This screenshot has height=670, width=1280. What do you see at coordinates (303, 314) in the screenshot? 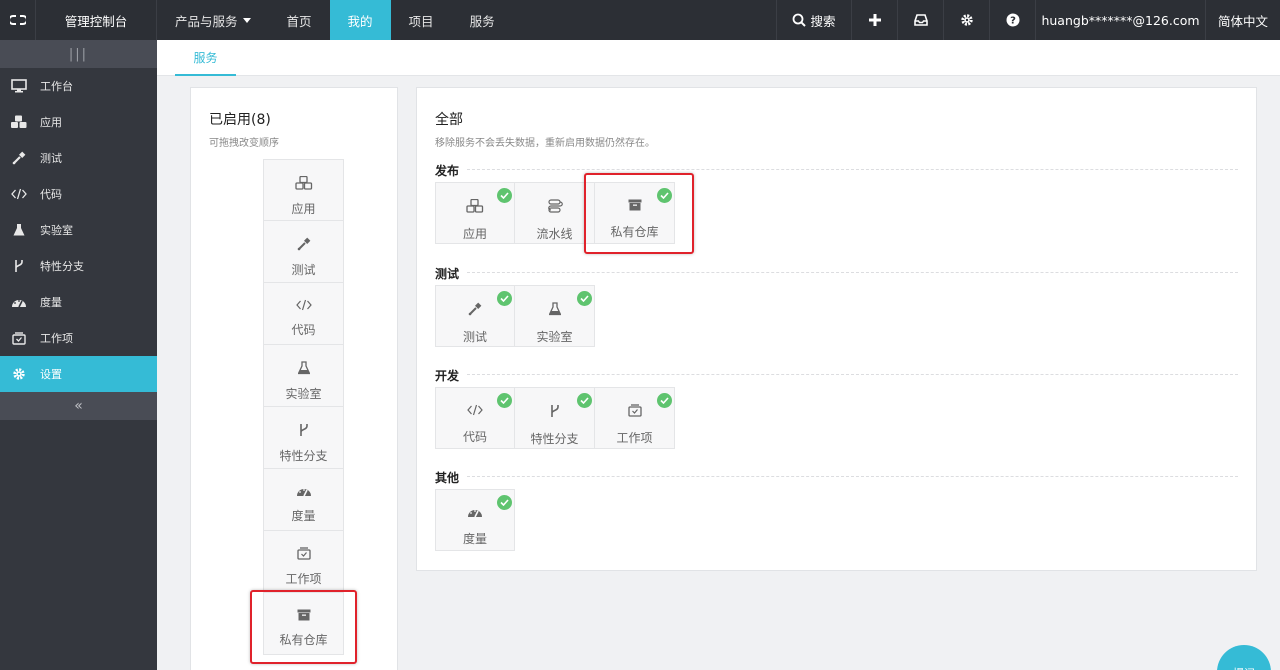
I see `enabled-item-code: 代码` at bounding box center [303, 314].